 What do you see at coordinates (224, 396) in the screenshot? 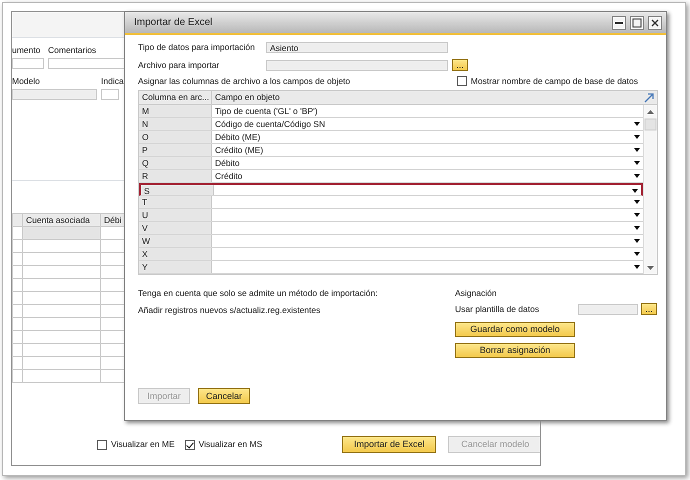
I see `action-button: Cancelar` at bounding box center [224, 396].